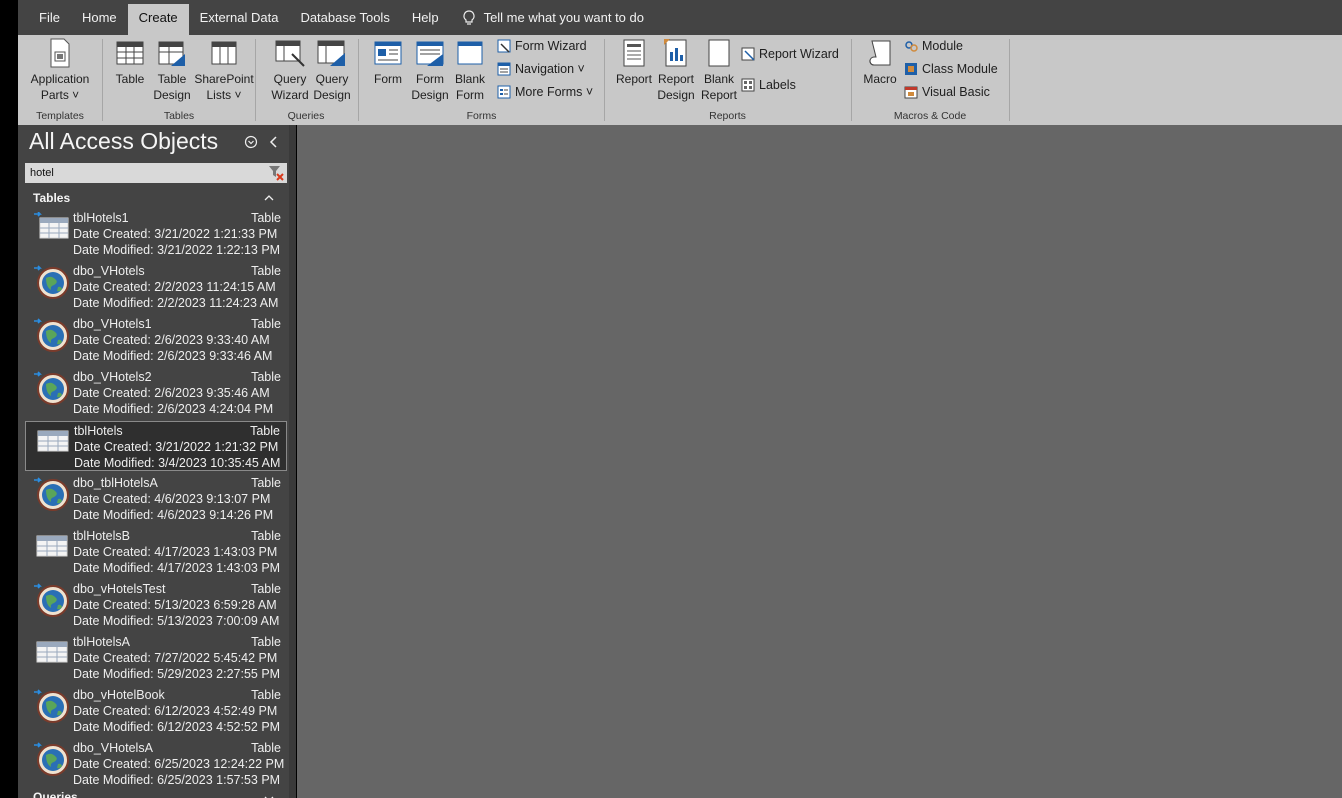 This screenshot has height=798, width=1342. What do you see at coordinates (239, 17) in the screenshot?
I see `tab-external-data: External Data` at bounding box center [239, 17].